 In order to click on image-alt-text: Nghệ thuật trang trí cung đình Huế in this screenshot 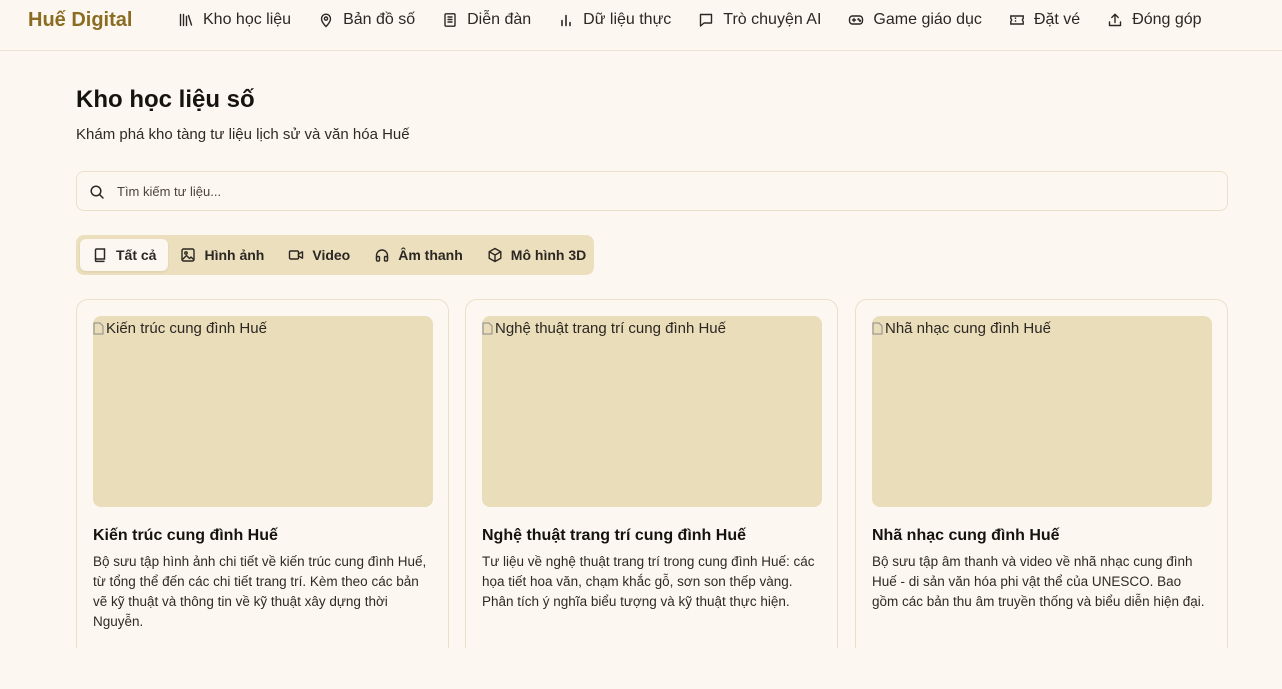, I will do `click(610, 328)`.